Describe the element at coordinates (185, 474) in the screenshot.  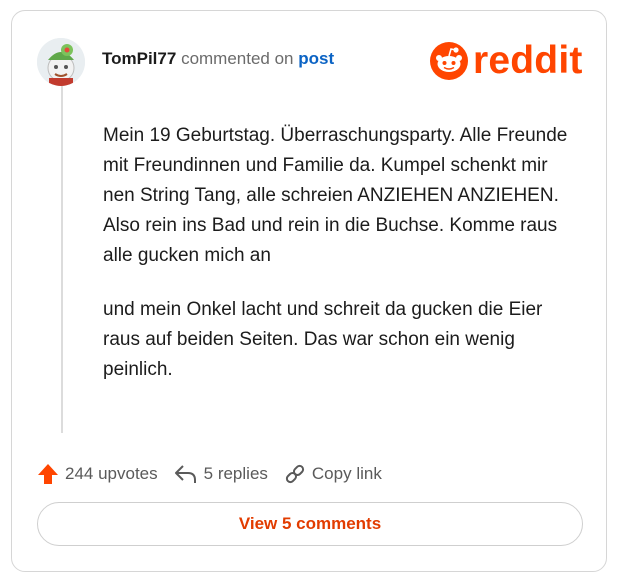
I see `reply-arrow-icon` at that location.